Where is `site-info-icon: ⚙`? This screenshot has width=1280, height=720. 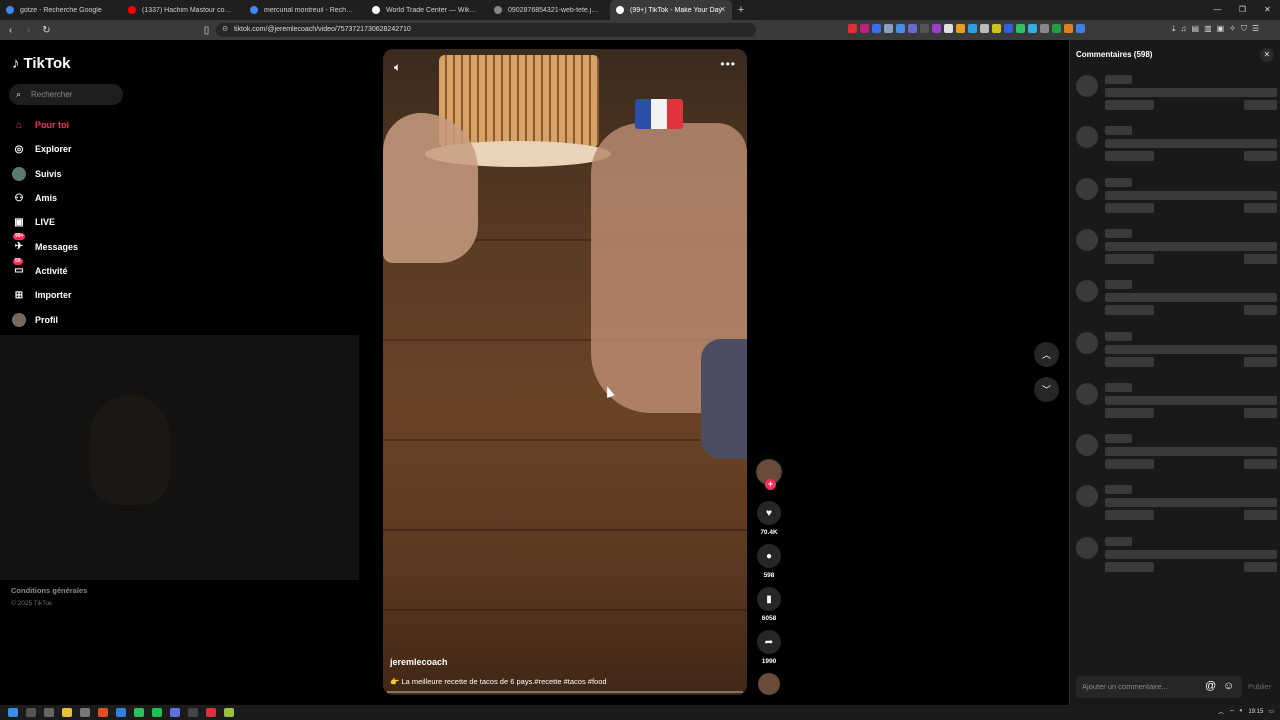
site-info-icon: ⚙ is located at coordinates (225, 30).